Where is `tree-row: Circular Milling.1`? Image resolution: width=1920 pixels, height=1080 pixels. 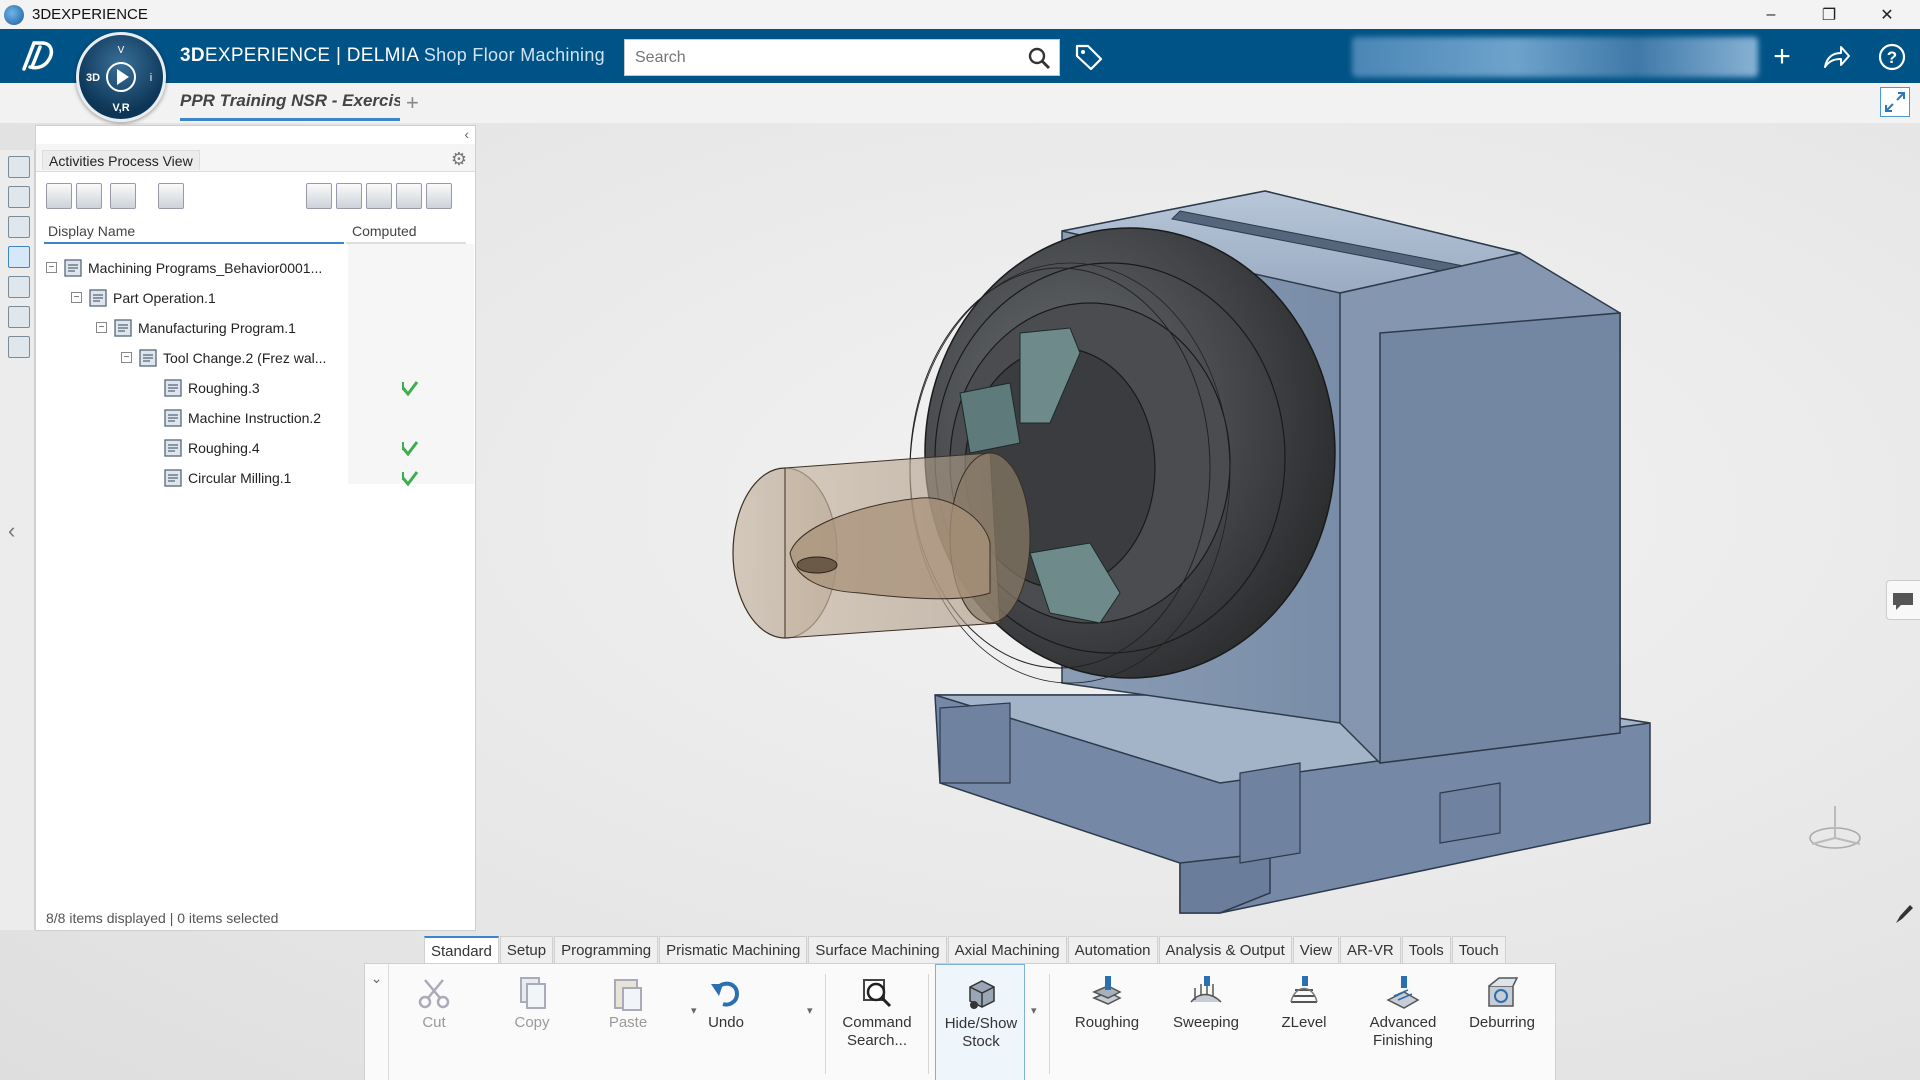 tree-row: Circular Milling.1 is located at coordinates (255, 478).